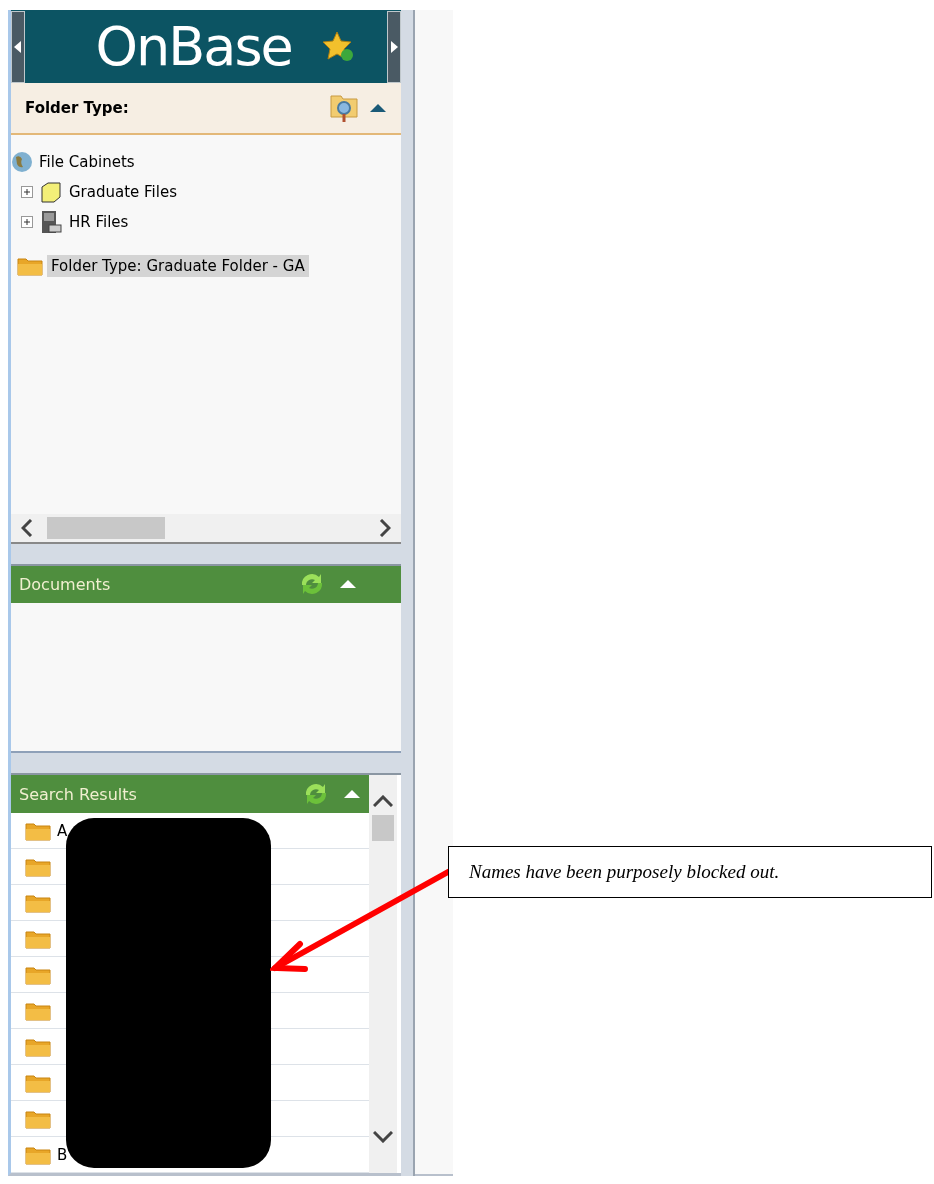 The width and height of the screenshot is (934, 1184). I want to click on tree-item: File Cabinets, so click(87, 161).